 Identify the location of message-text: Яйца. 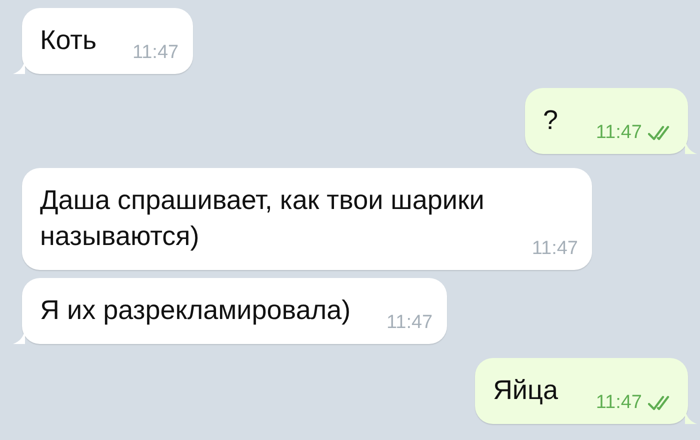
(525, 390).